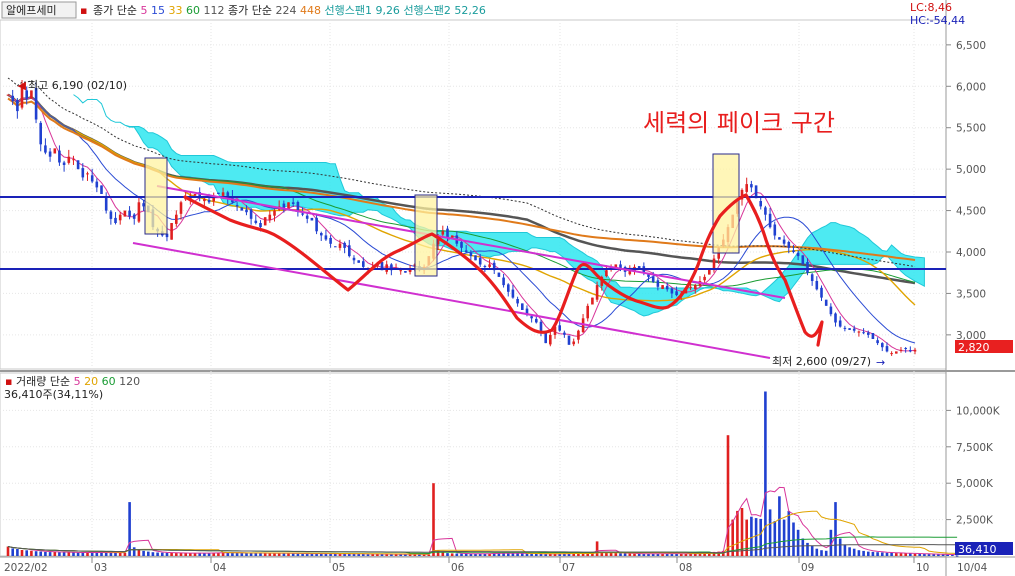  I want to click on price-tick-label: 3,500, so click(971, 294).